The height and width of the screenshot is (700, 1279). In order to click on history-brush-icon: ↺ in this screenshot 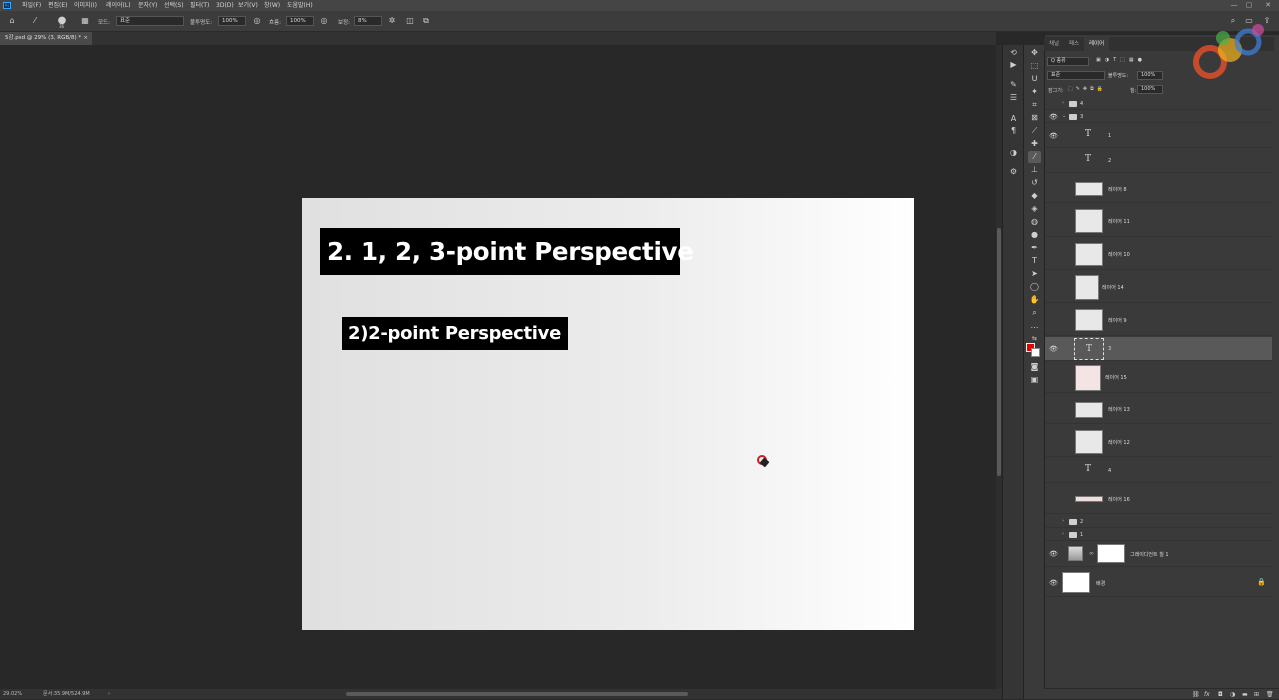, I will do `click(1034, 183)`.